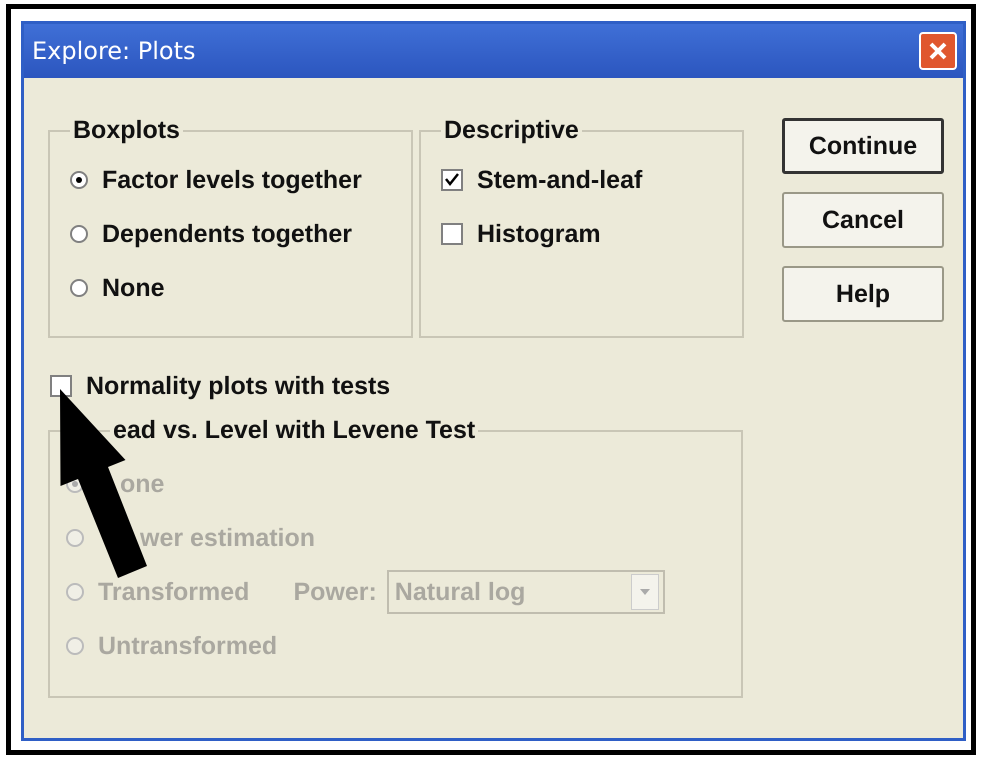 The image size is (986, 767). What do you see at coordinates (114, 51) in the screenshot?
I see `window-title: Explore: Plots` at bounding box center [114, 51].